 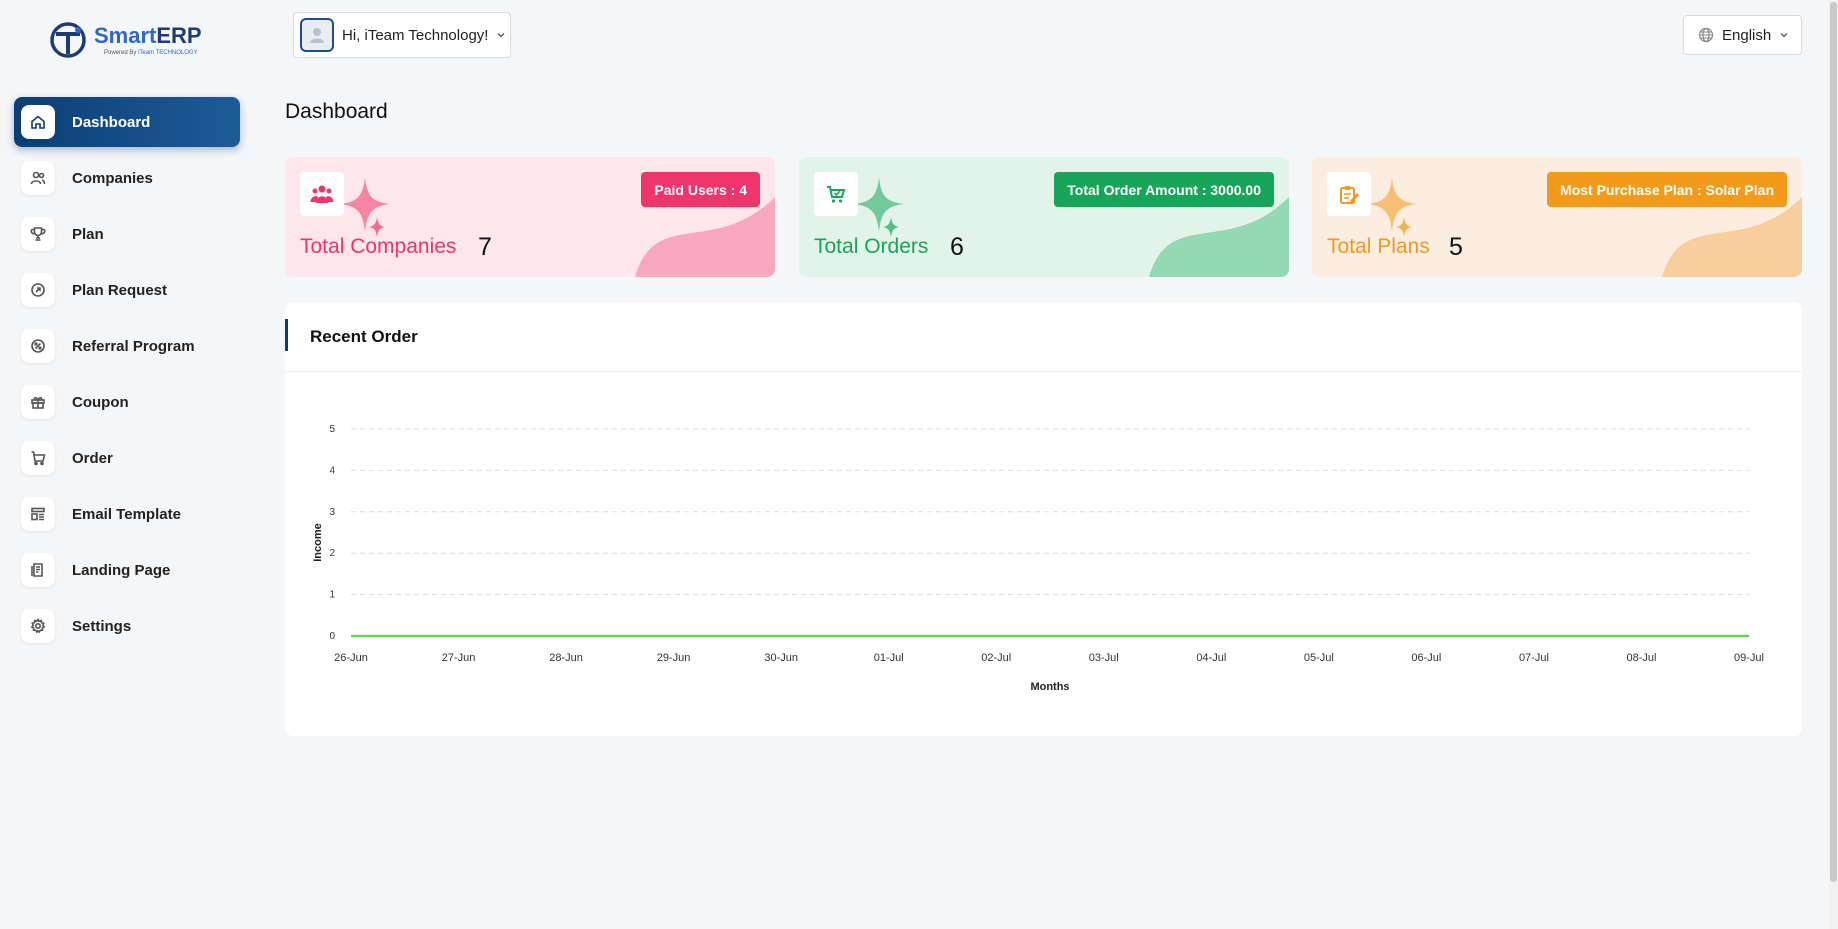 I want to click on gear-icon, so click(x=38, y=626).